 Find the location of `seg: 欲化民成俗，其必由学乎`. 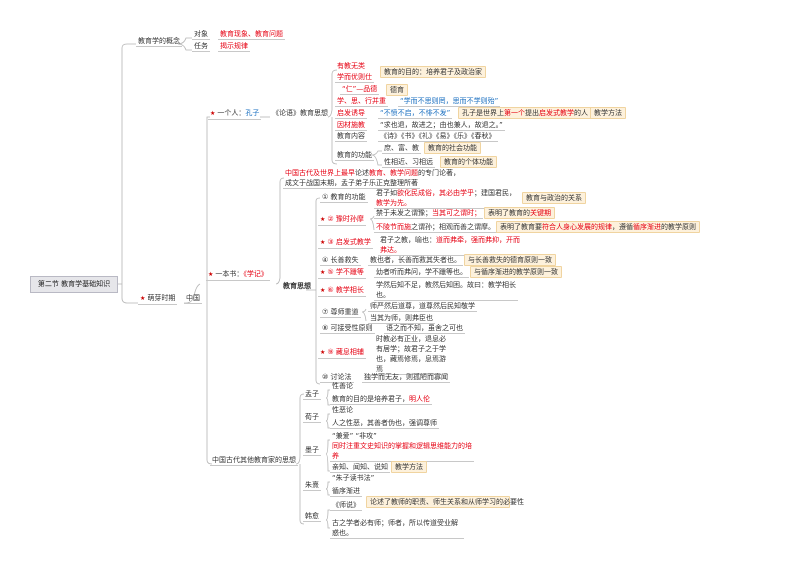

seg: 欲化民成俗，其必由学乎 is located at coordinates (435, 193).